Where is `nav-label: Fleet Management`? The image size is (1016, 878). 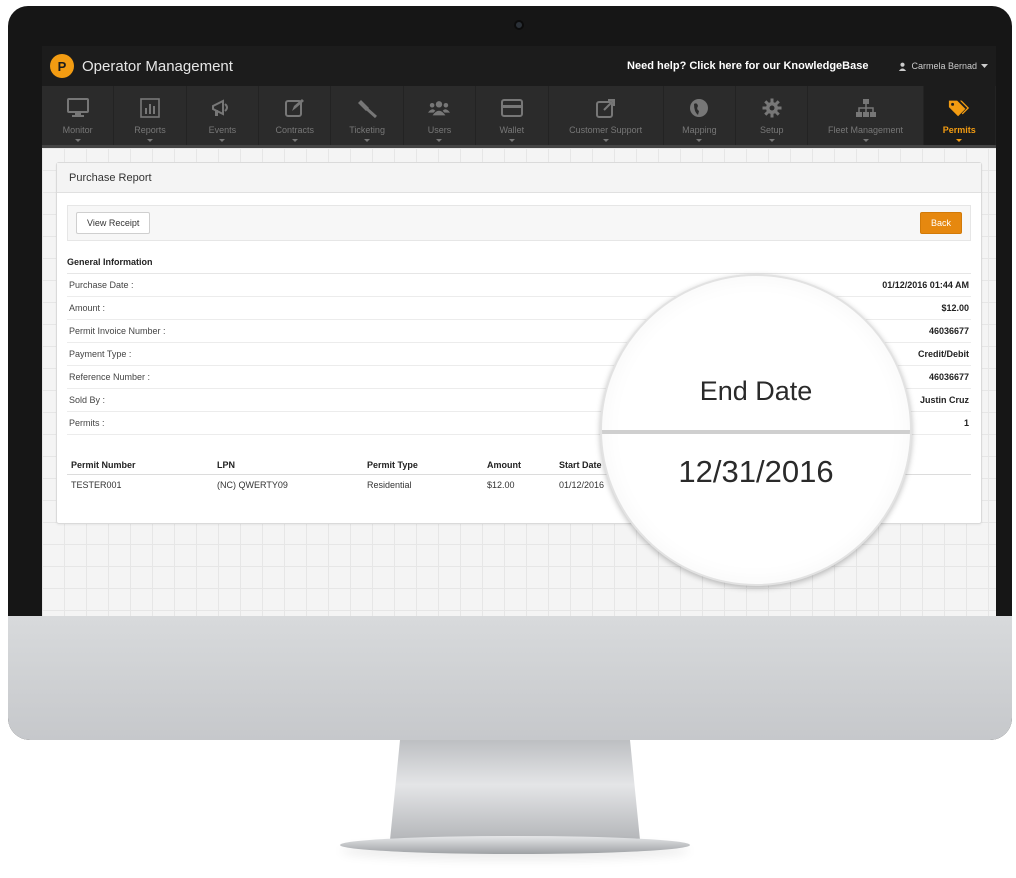 nav-label: Fleet Management is located at coordinates (865, 129).